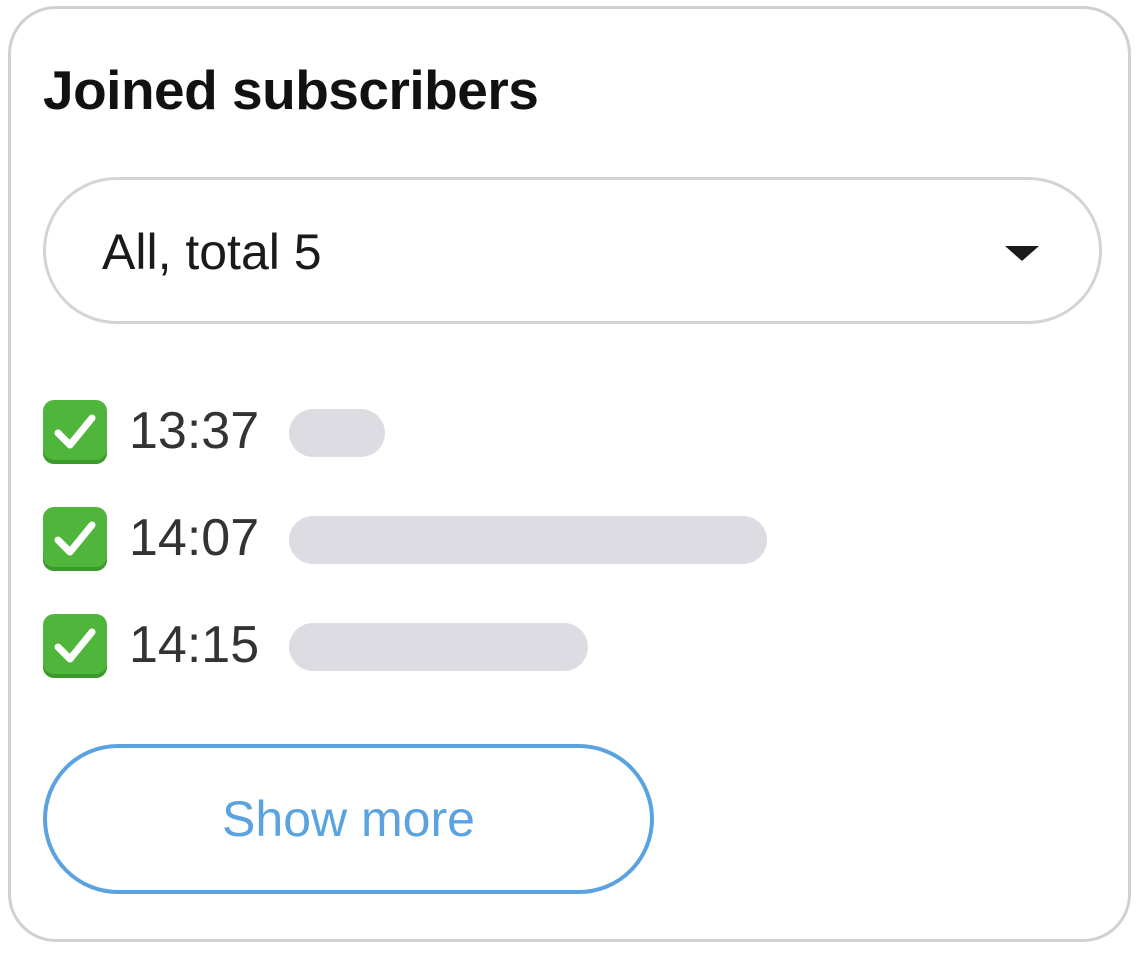 Image resolution: width=1147 pixels, height=953 pixels. Describe the element at coordinates (1022, 253) in the screenshot. I see `caret-down-icon` at that location.